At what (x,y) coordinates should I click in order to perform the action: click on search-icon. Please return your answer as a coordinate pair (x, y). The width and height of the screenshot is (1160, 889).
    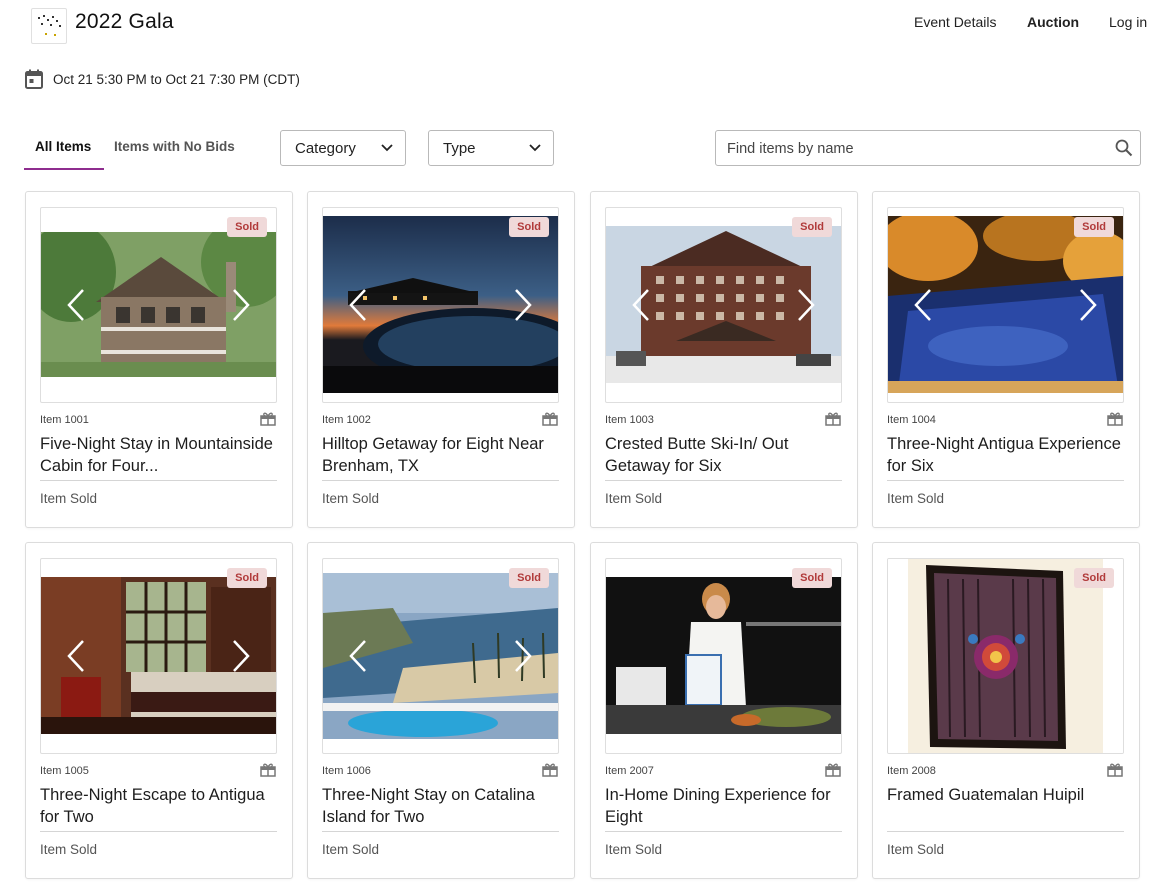
    Looking at the image, I should click on (1124, 148).